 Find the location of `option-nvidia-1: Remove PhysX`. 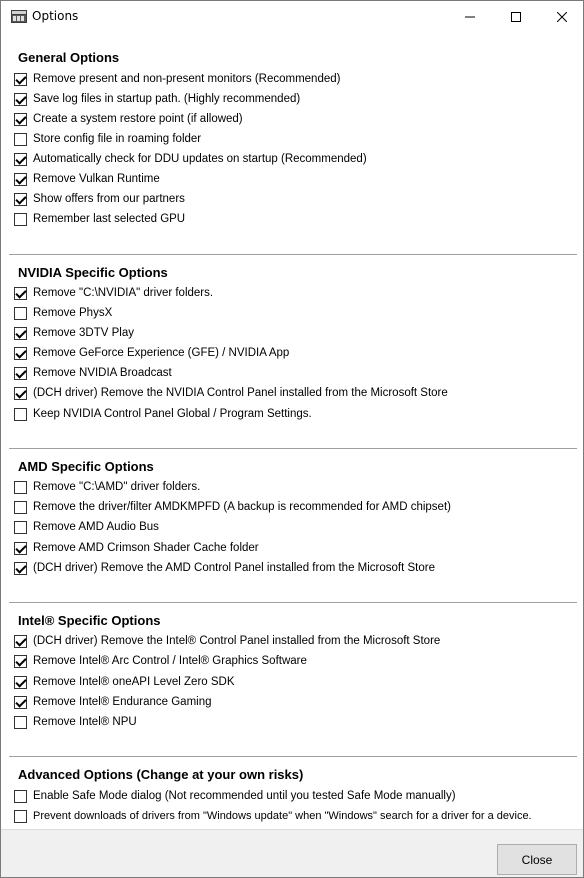

option-nvidia-1: Remove PhysX is located at coordinates (63, 313).